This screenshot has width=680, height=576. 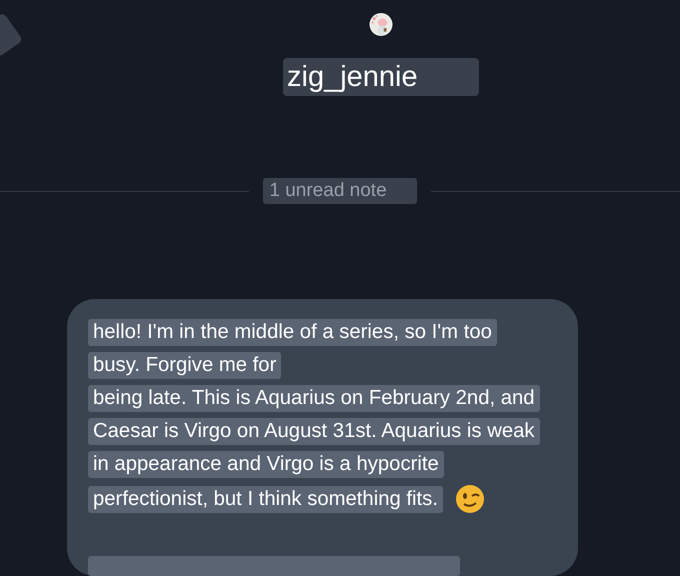 What do you see at coordinates (381, 77) in the screenshot?
I see `username: zig_jennie` at bounding box center [381, 77].